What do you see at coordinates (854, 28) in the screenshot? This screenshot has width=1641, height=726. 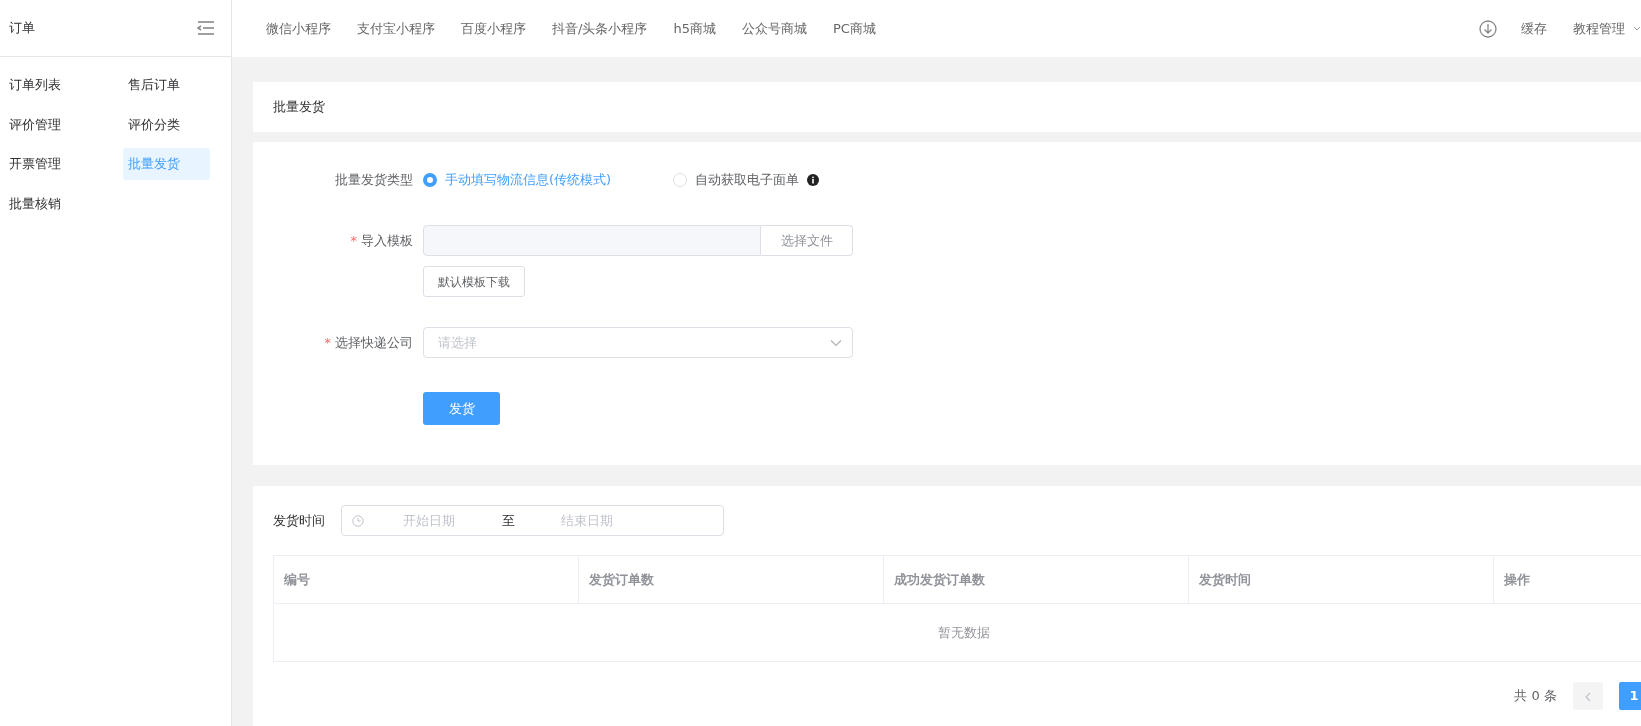 I see `nav-link: PC商城` at bounding box center [854, 28].